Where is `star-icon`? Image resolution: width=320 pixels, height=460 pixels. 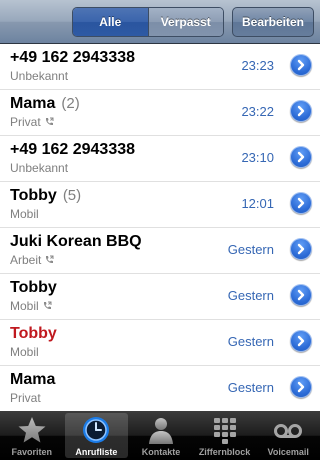 star-icon is located at coordinates (32, 430).